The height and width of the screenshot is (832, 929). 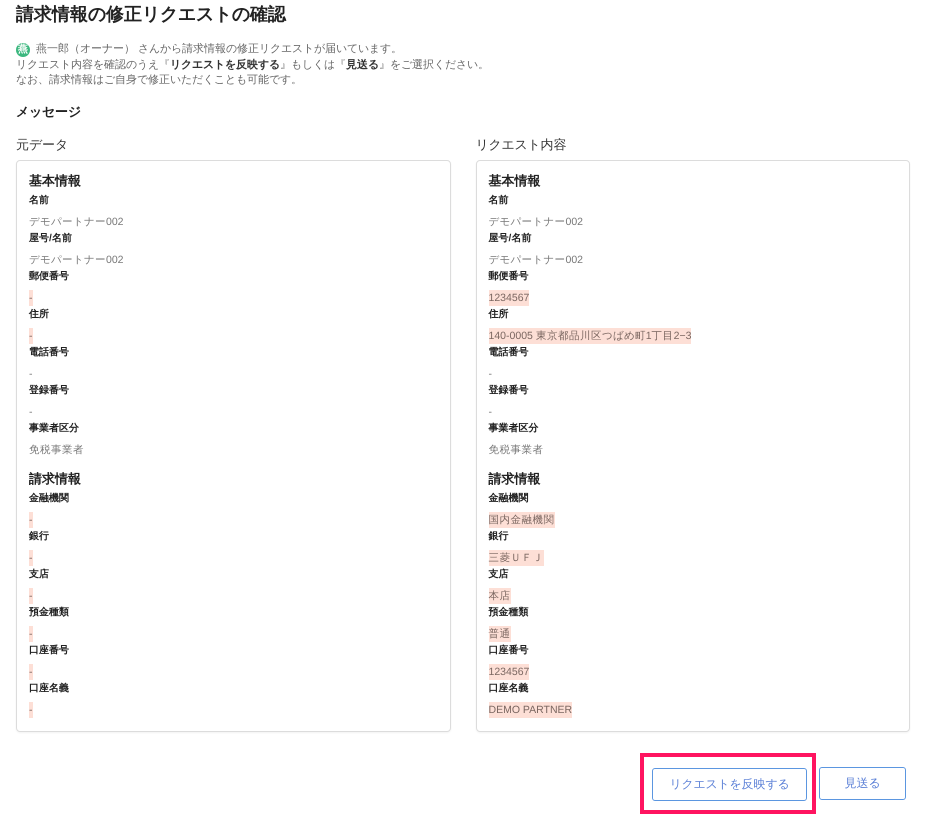 I want to click on field-value: 普通, so click(x=499, y=634).